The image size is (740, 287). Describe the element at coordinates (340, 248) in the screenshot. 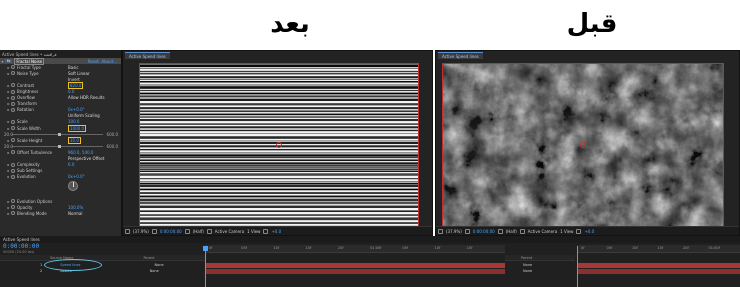

I see `ruler-tick-label: 20f` at that location.